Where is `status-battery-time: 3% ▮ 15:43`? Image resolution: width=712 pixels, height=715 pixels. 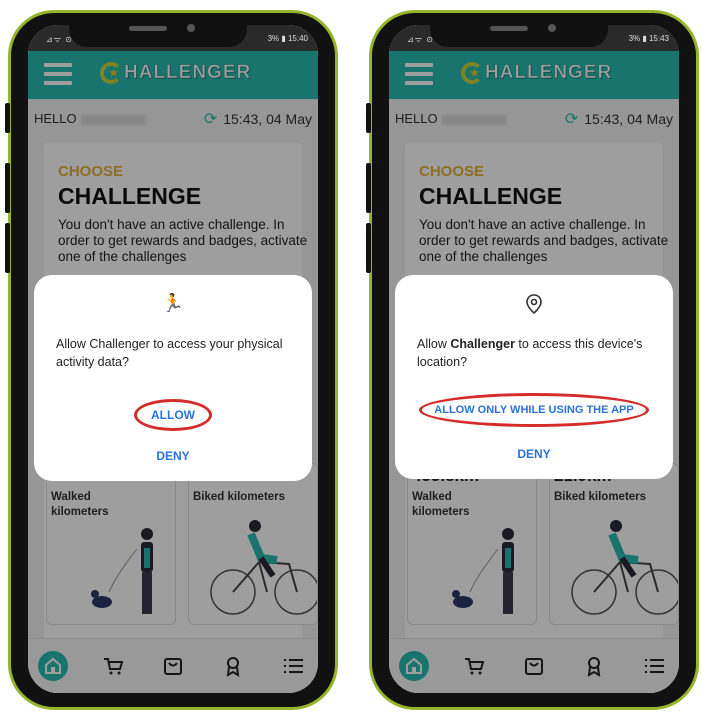
status-battery-time: 3% ▮ 15:43 is located at coordinates (648, 38).